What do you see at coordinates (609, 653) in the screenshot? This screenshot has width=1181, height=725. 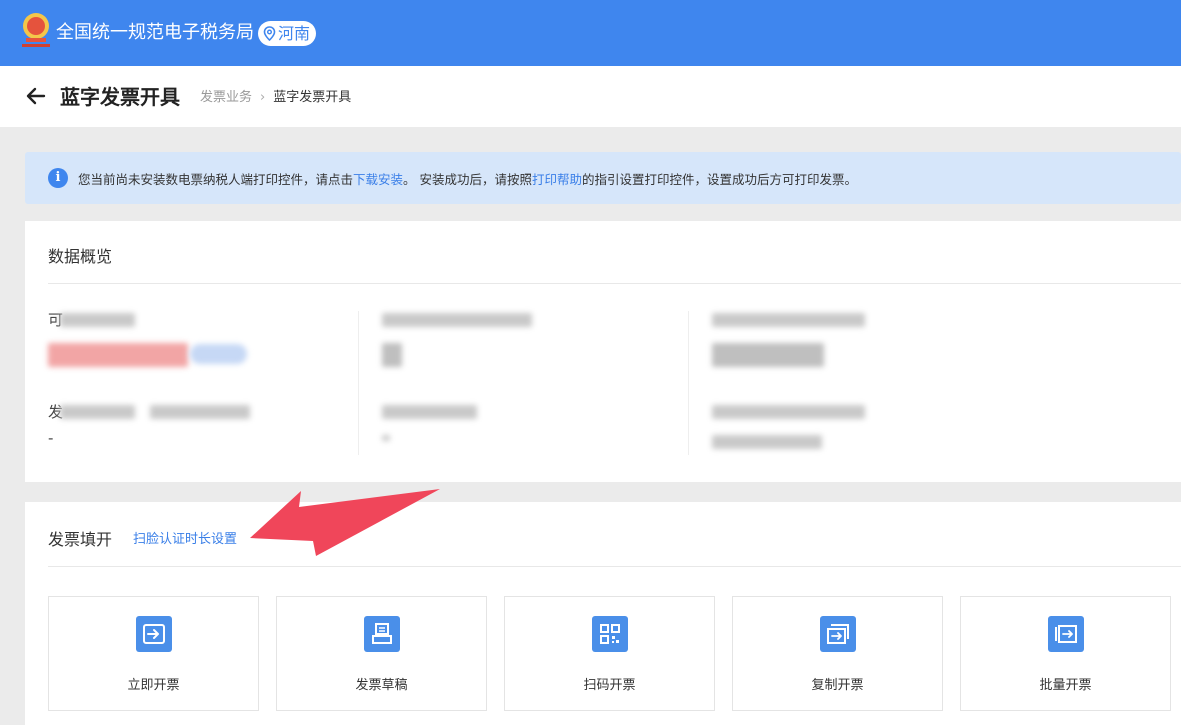 I see `tile-scan-issue: 扫码开票` at bounding box center [609, 653].